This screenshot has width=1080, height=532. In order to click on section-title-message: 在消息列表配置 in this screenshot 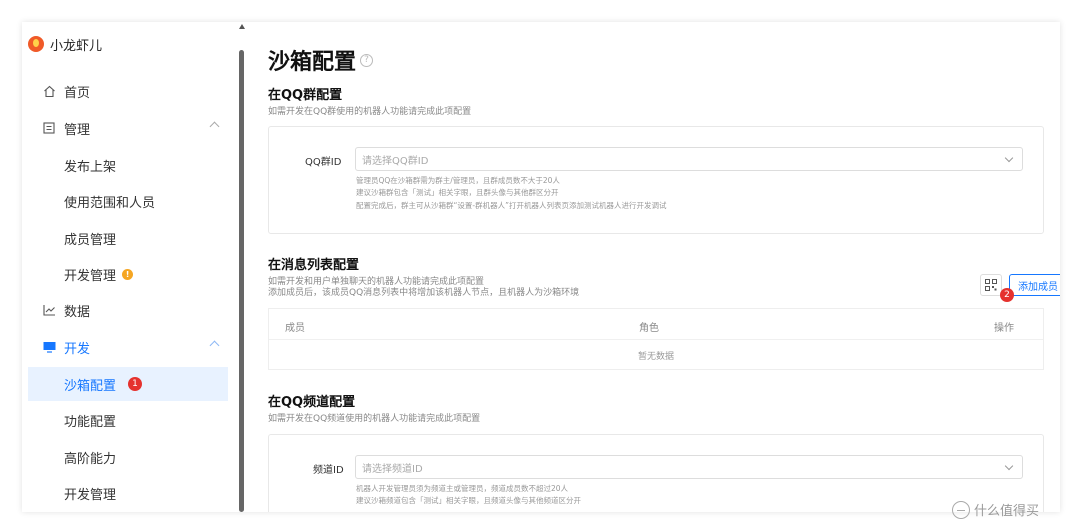, I will do `click(314, 265)`.